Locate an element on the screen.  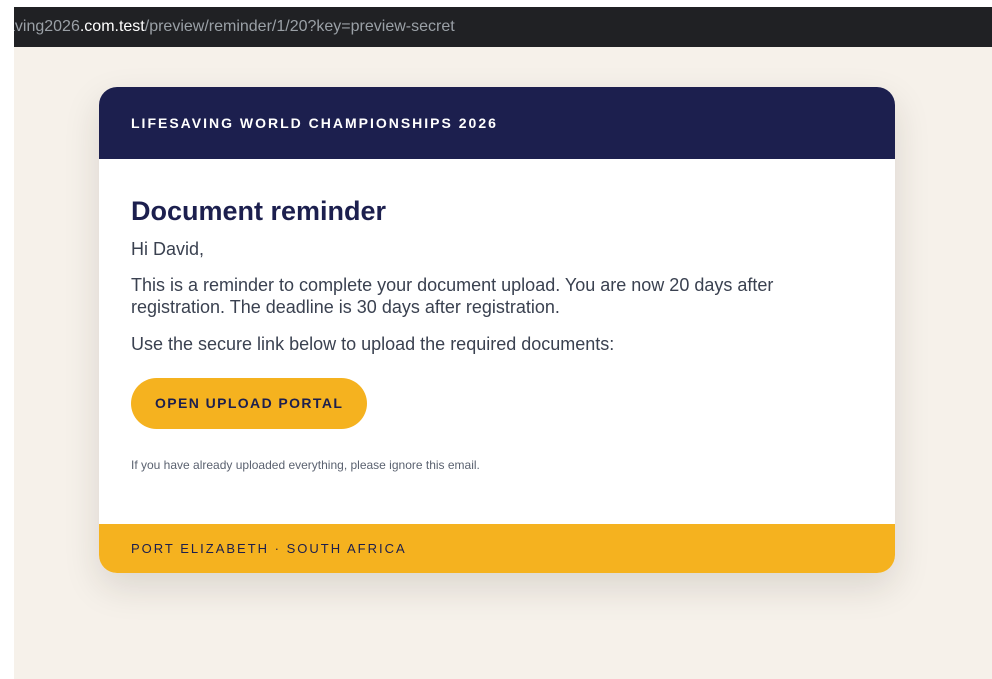
email-header: LIFESAVING WORLD CHAMPIONSHIPS 2026 is located at coordinates (497, 123).